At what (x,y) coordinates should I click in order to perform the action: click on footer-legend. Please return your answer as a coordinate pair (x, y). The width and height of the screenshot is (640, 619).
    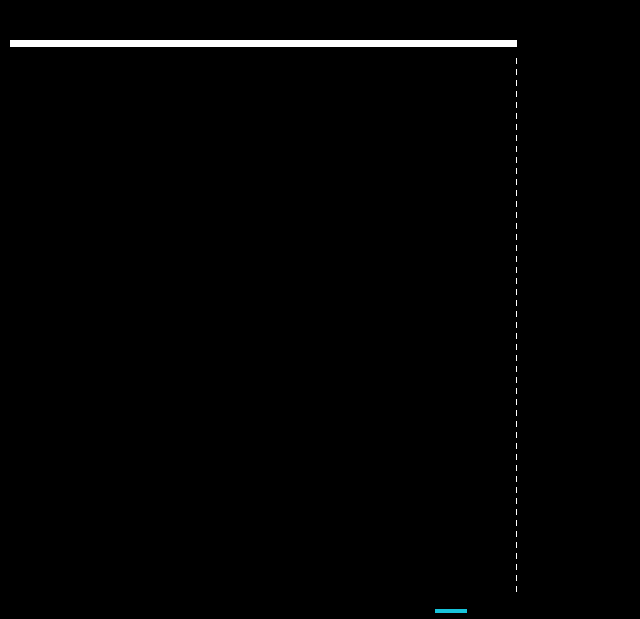
    Looking at the image, I should click on (320, 610).